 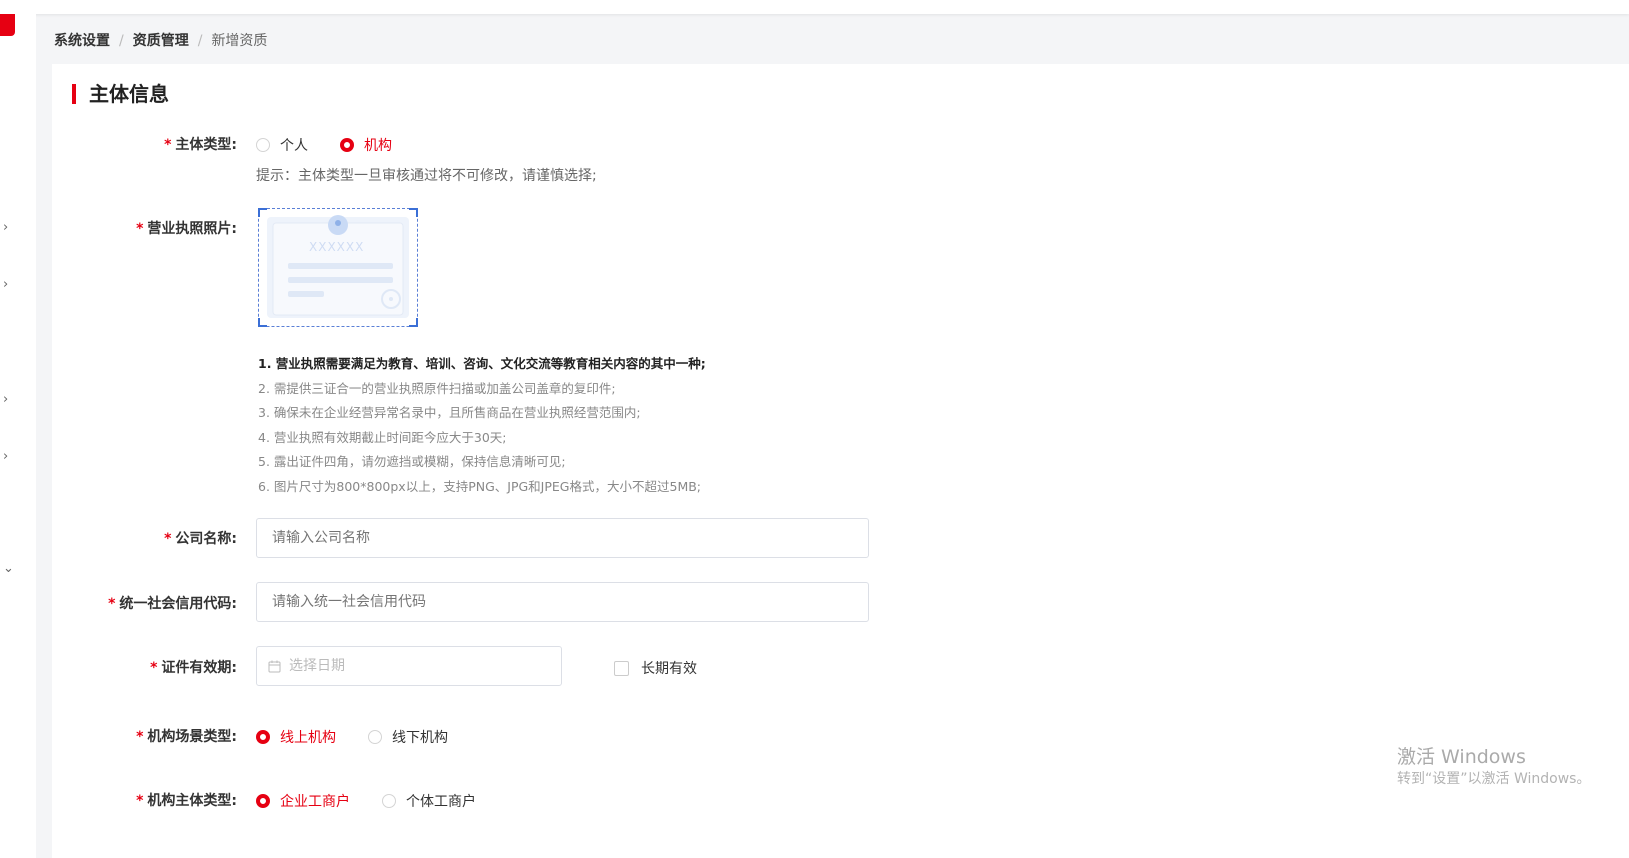 I want to click on scene-type-radio-offline: 线下机构, so click(x=408, y=737).